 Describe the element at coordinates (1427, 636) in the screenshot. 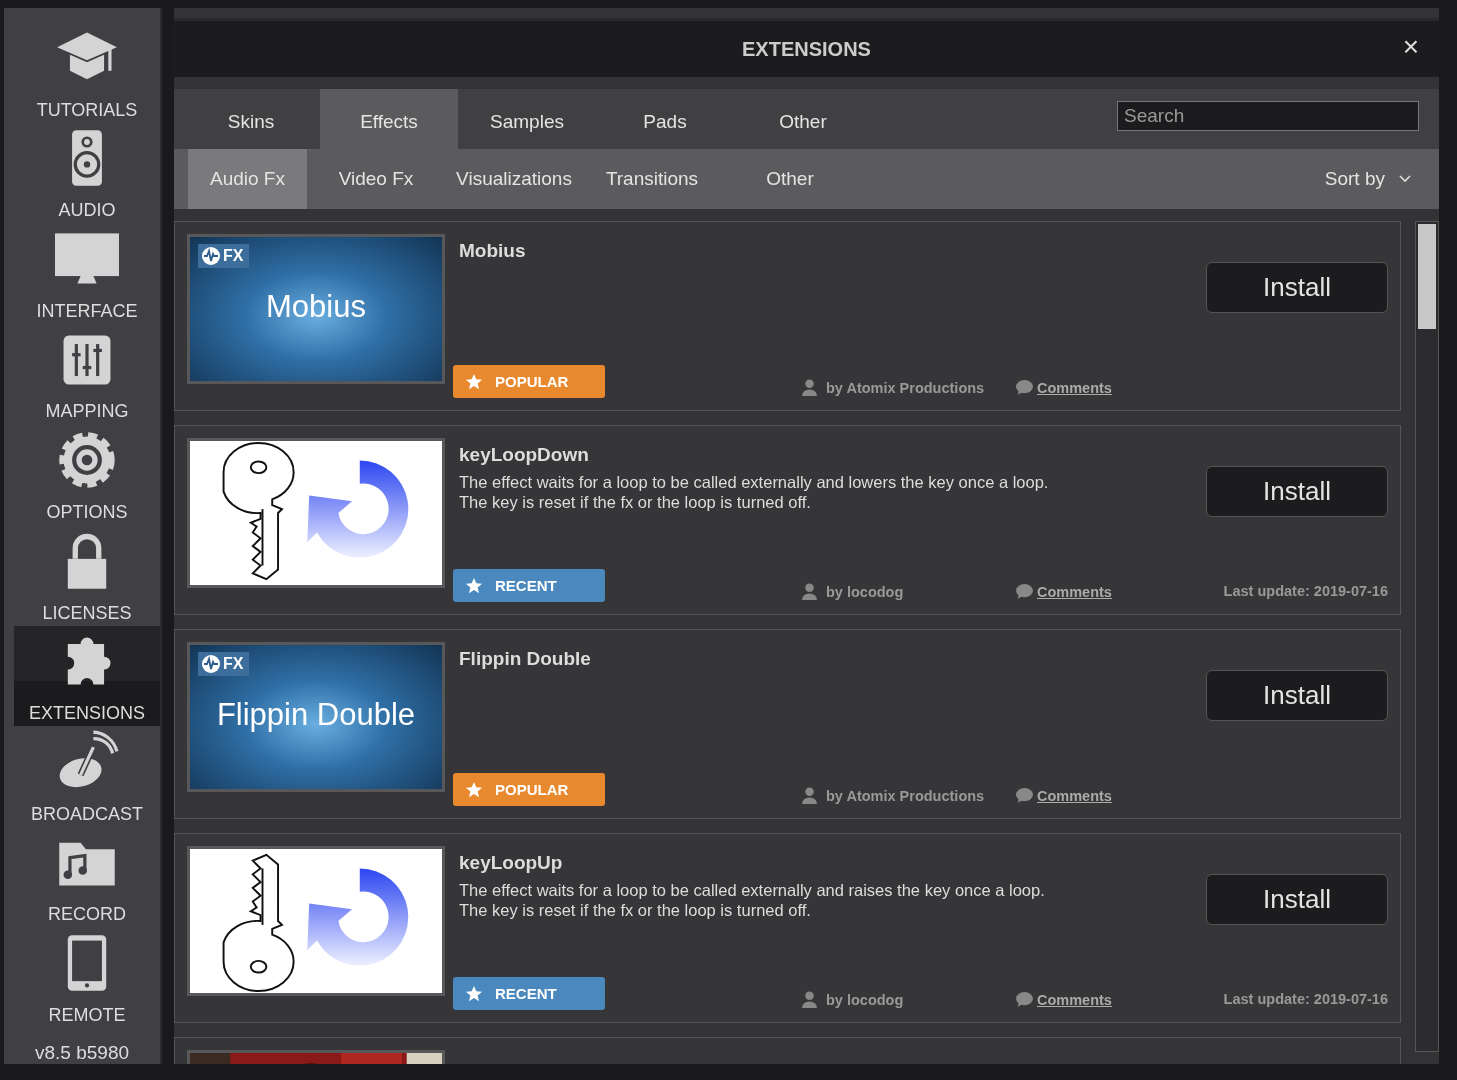

I see `scrollbar` at that location.